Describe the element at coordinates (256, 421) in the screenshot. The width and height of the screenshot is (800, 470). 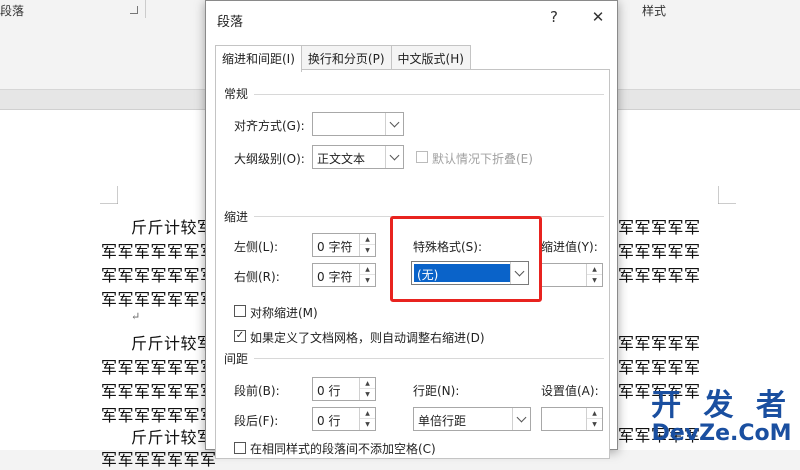
I see `space-after-label: 段后(F):` at that location.